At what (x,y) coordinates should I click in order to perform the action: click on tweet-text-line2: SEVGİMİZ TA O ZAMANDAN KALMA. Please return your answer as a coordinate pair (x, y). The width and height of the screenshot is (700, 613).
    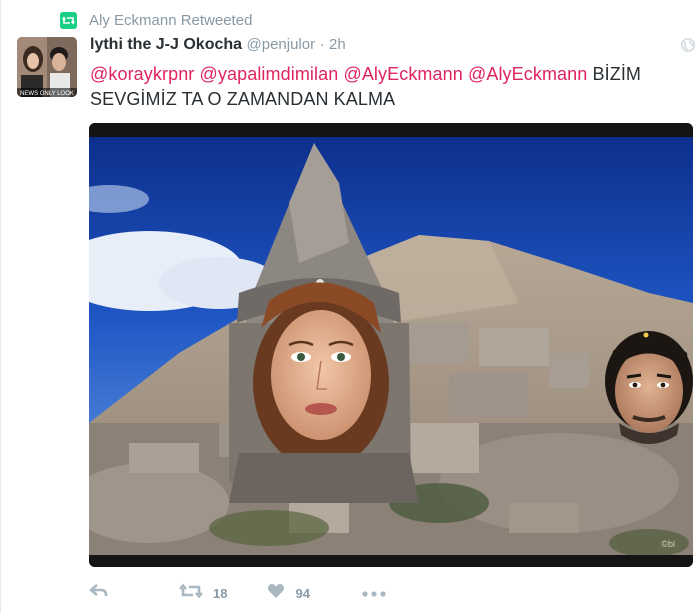
    Looking at the image, I should click on (243, 99).